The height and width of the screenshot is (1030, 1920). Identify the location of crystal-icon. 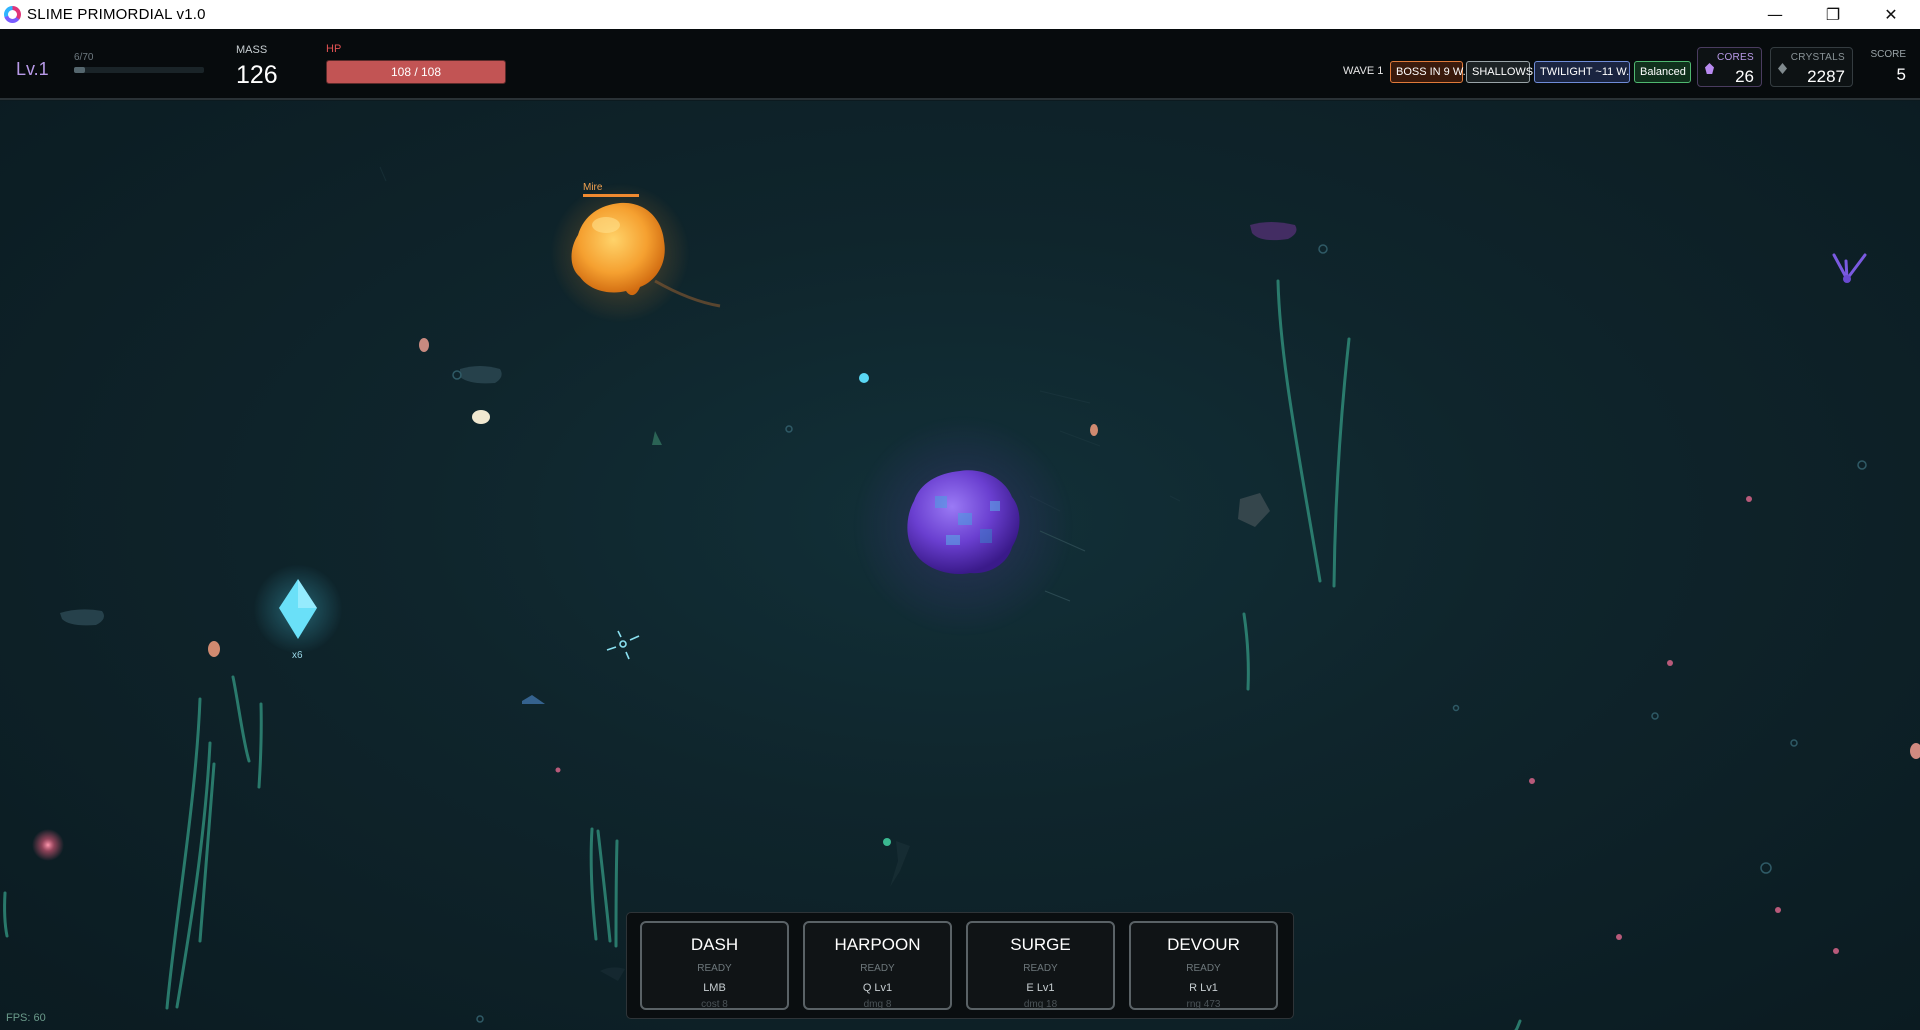
(1782, 68).